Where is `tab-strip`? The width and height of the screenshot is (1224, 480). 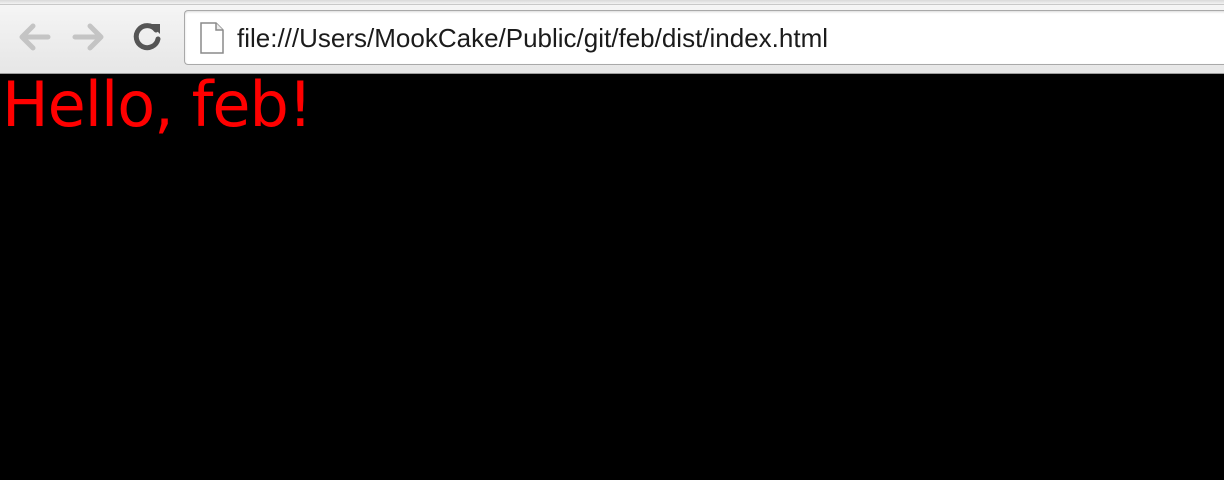 tab-strip is located at coordinates (612, 2).